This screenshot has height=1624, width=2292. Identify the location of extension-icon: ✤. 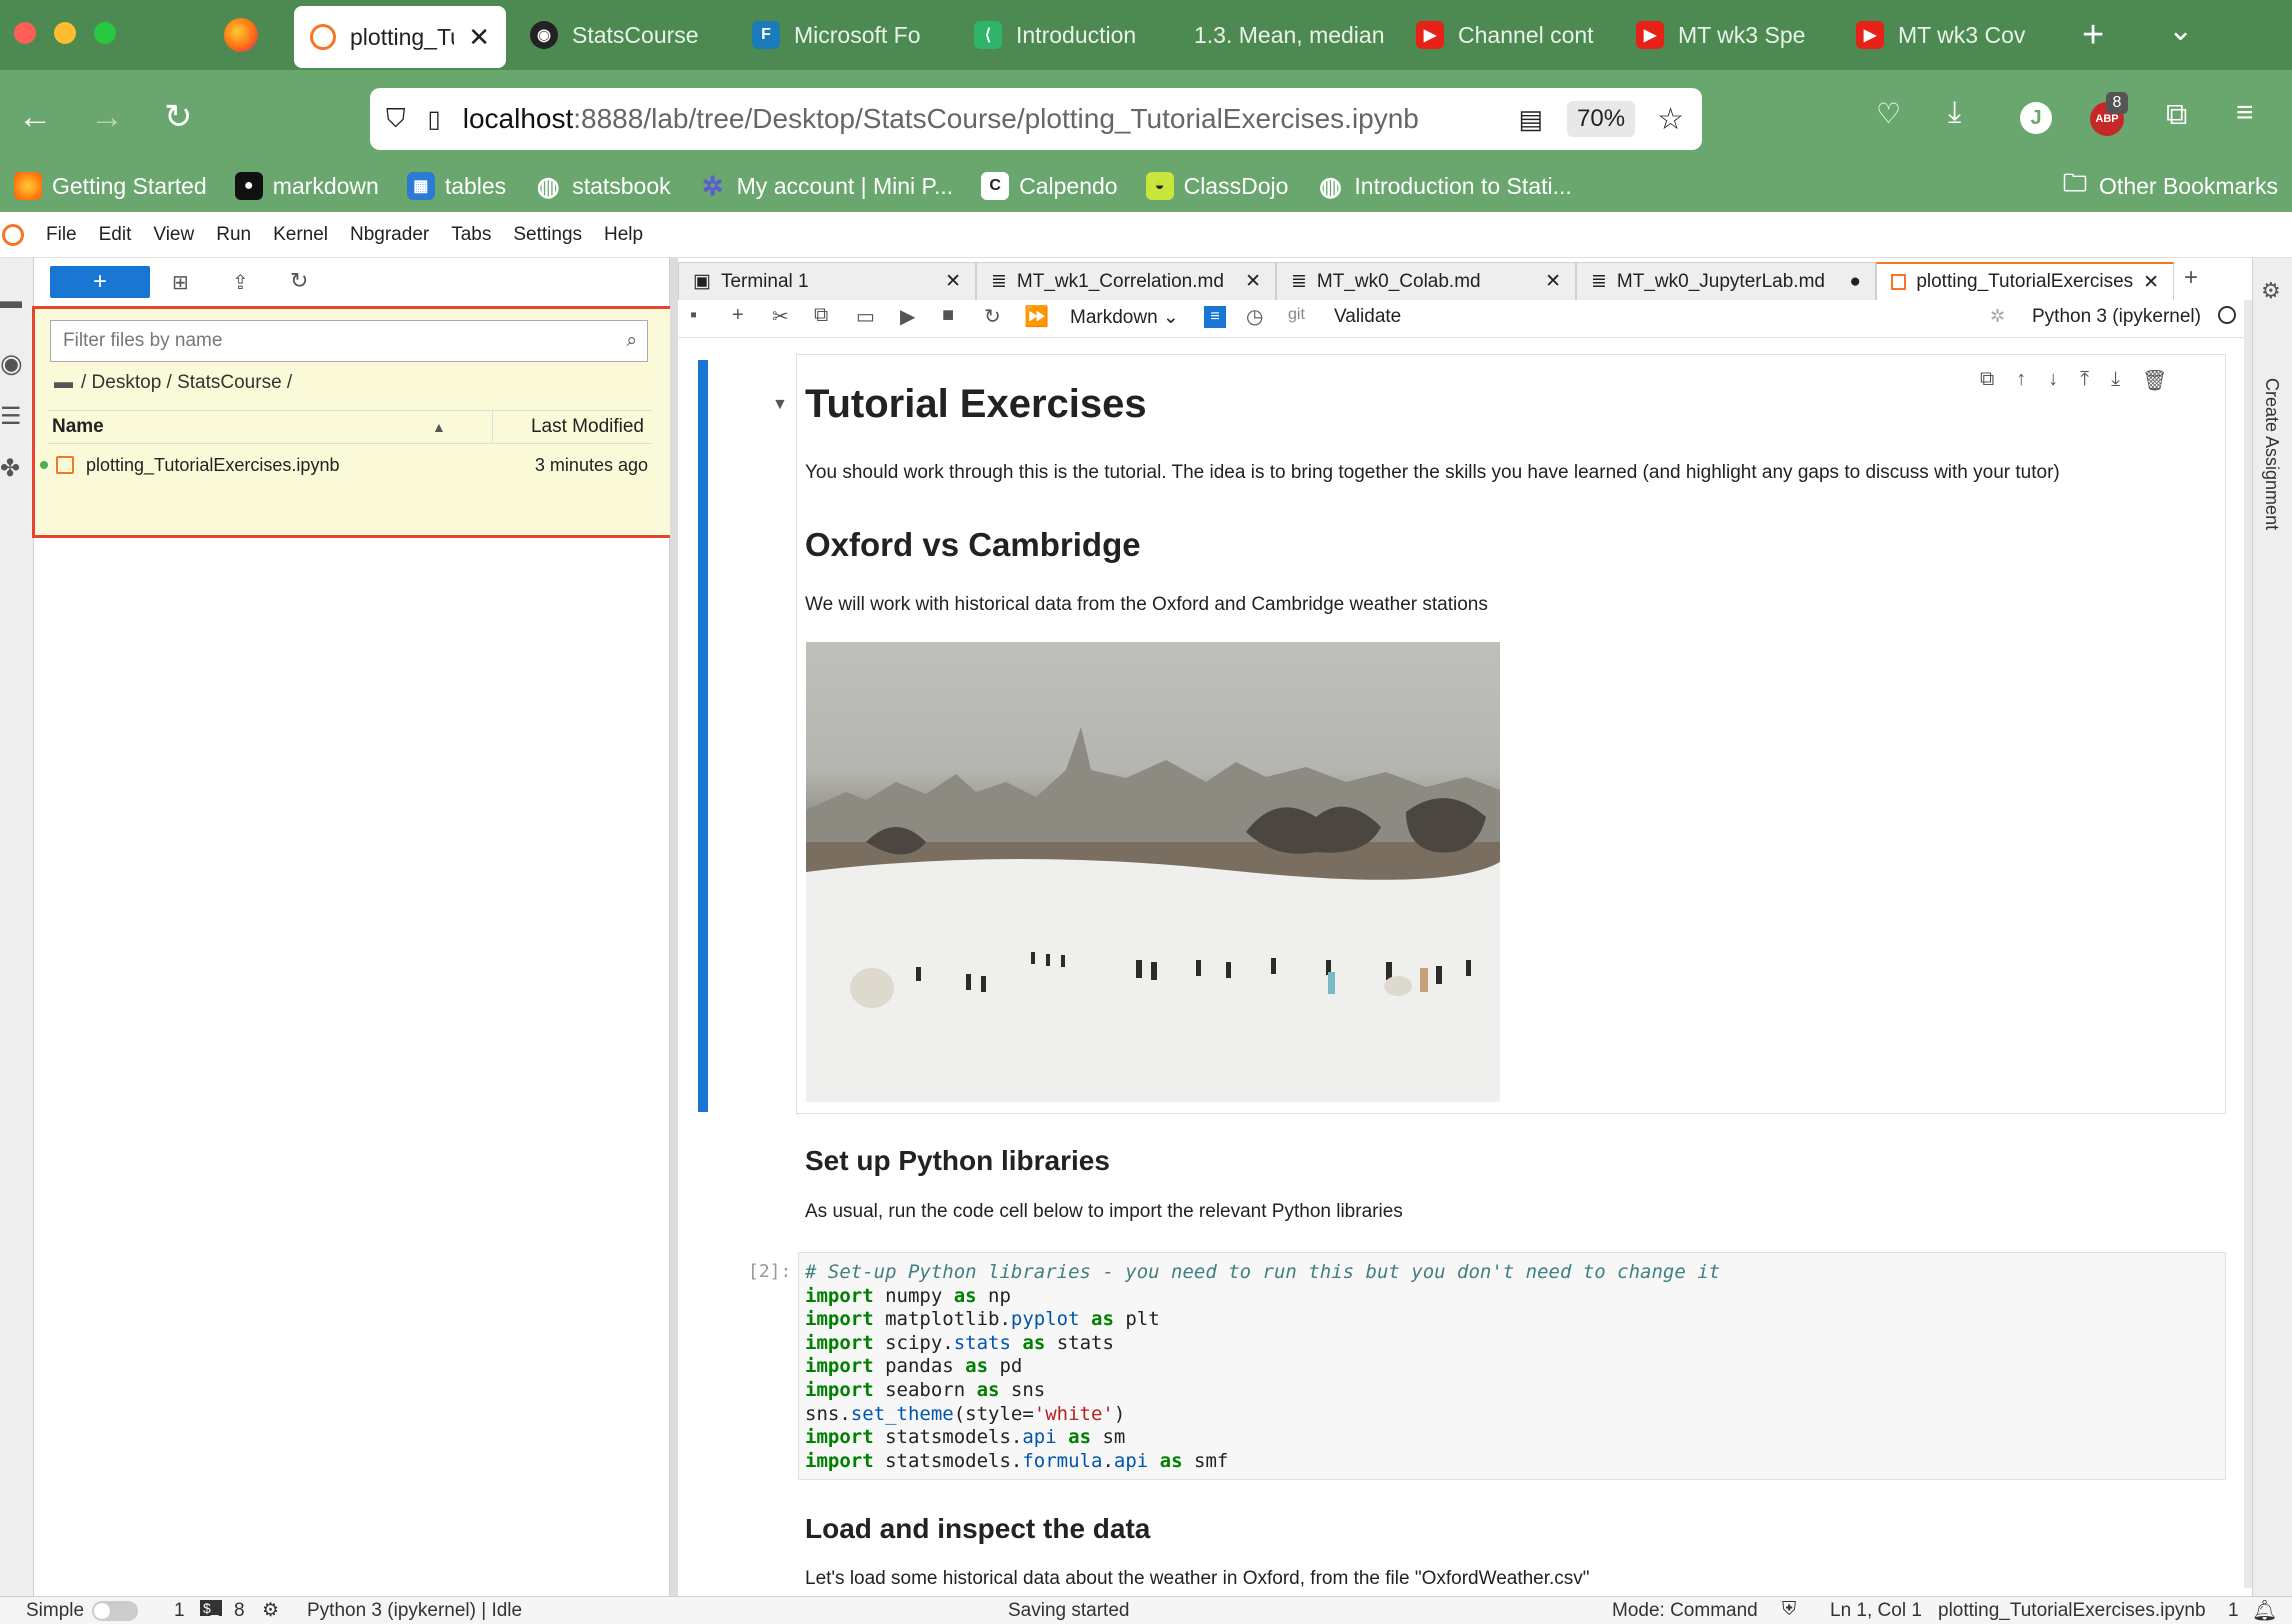
(10, 468).